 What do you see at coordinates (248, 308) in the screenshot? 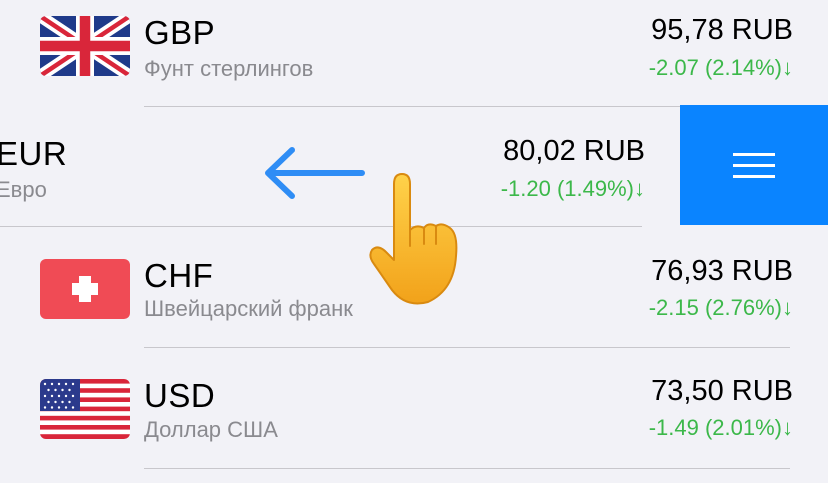
I see `currency-name: Швейцарский франк` at bounding box center [248, 308].